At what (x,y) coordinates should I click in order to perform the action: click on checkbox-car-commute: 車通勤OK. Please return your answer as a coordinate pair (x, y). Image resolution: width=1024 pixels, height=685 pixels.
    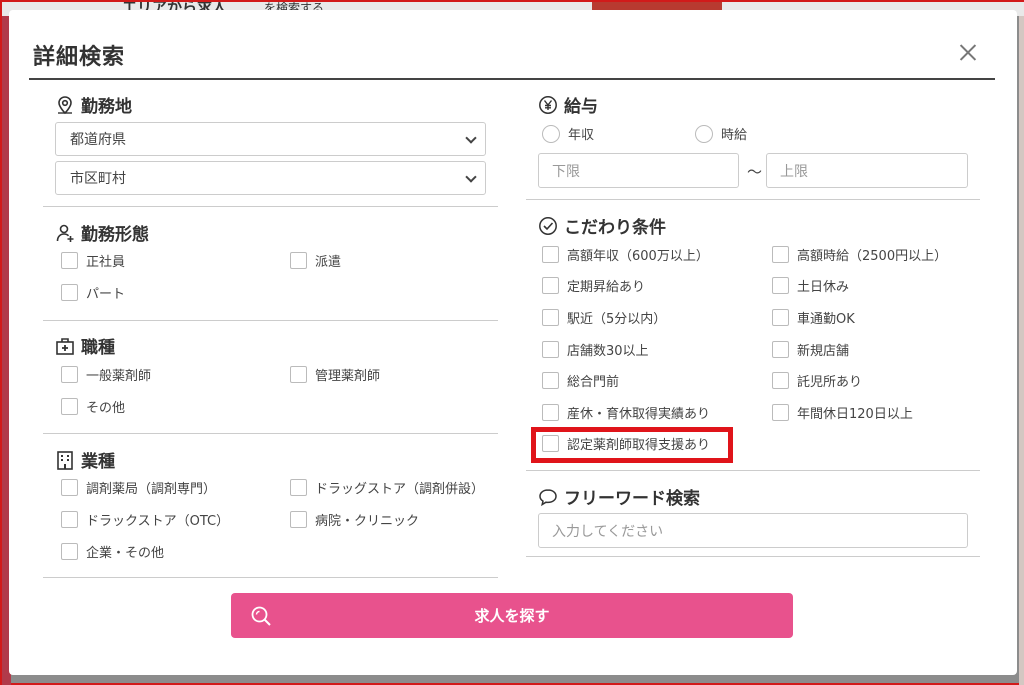
    Looking at the image, I should click on (813, 317).